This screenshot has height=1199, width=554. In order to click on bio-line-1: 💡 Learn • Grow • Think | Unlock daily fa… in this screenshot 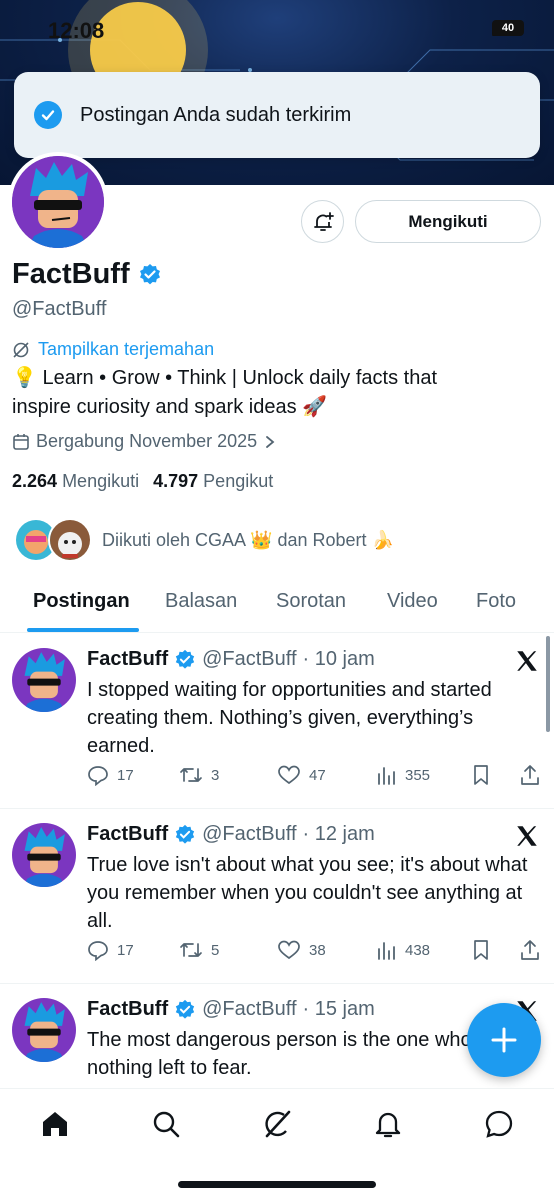, I will do `click(225, 378)`.